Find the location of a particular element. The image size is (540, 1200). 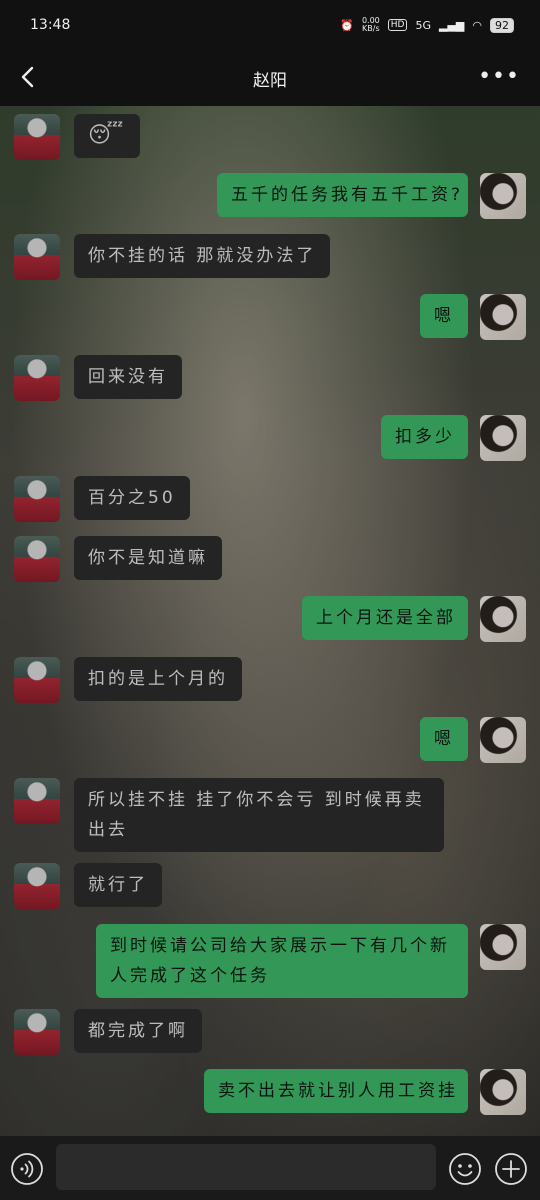

status-icons: ⏰ 0.00 KB/s HD 5G ▂▄▆ ◠ 92 is located at coordinates (427, 25).